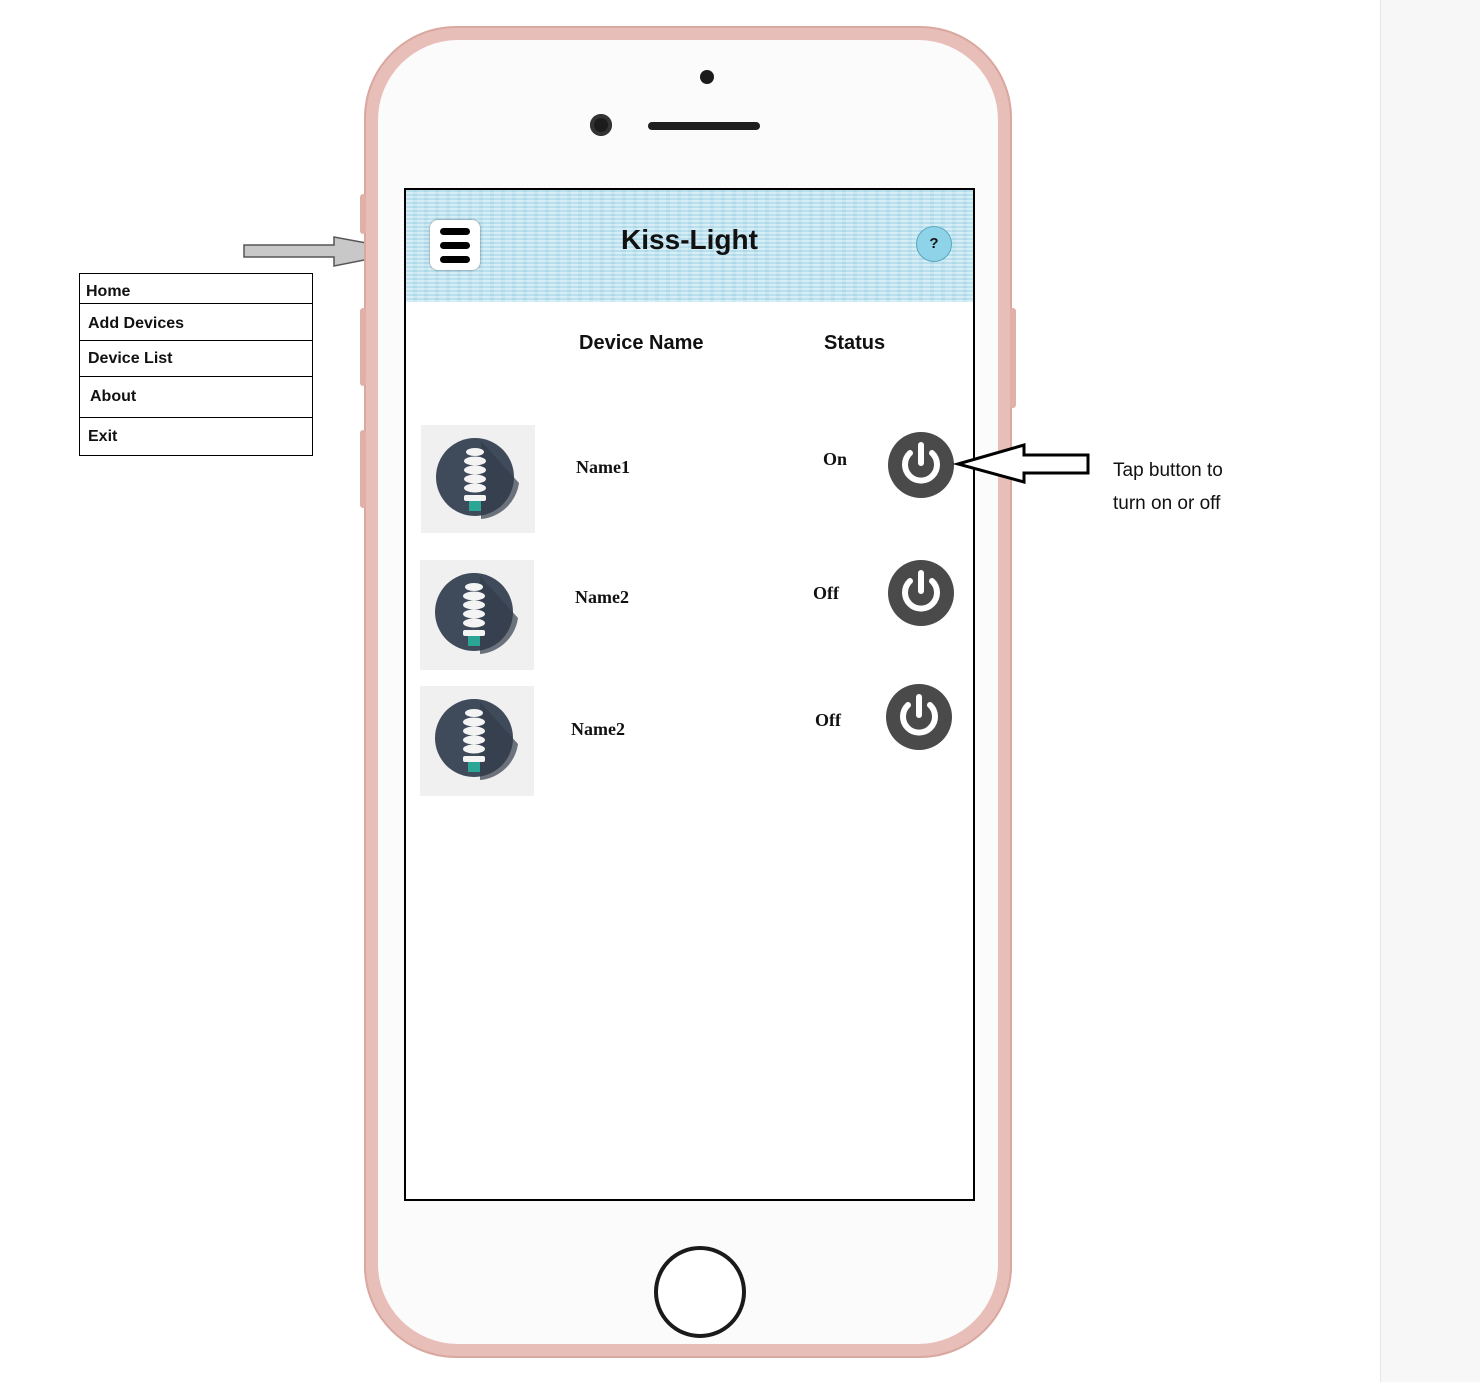 This screenshot has width=1480, height=1382. Describe the element at coordinates (704, 126) in the screenshot. I see `earpiece-speaker` at that location.